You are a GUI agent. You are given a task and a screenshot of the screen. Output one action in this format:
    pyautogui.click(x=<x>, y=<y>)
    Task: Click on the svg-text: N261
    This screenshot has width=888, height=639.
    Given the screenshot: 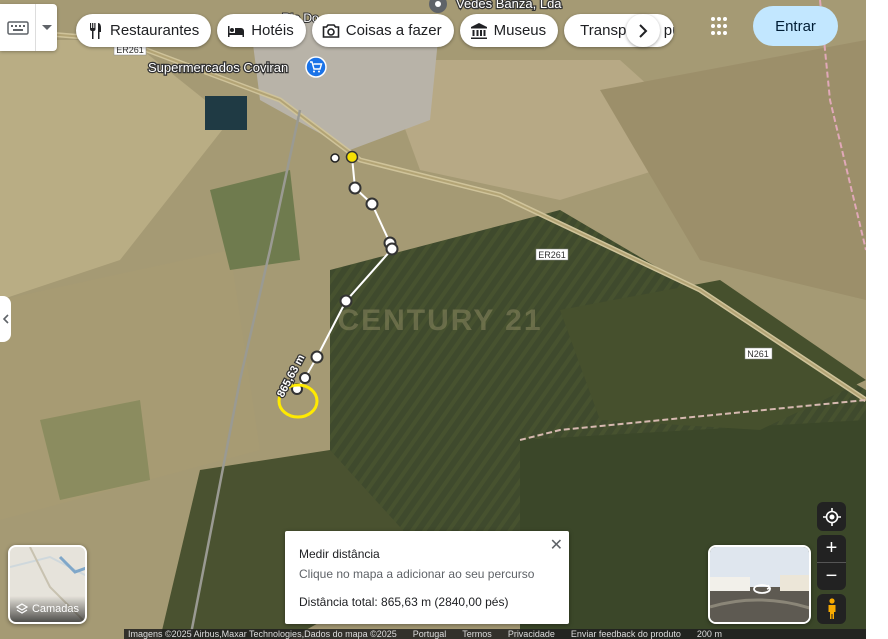 What is the action you would take?
    pyautogui.click(x=758, y=354)
    